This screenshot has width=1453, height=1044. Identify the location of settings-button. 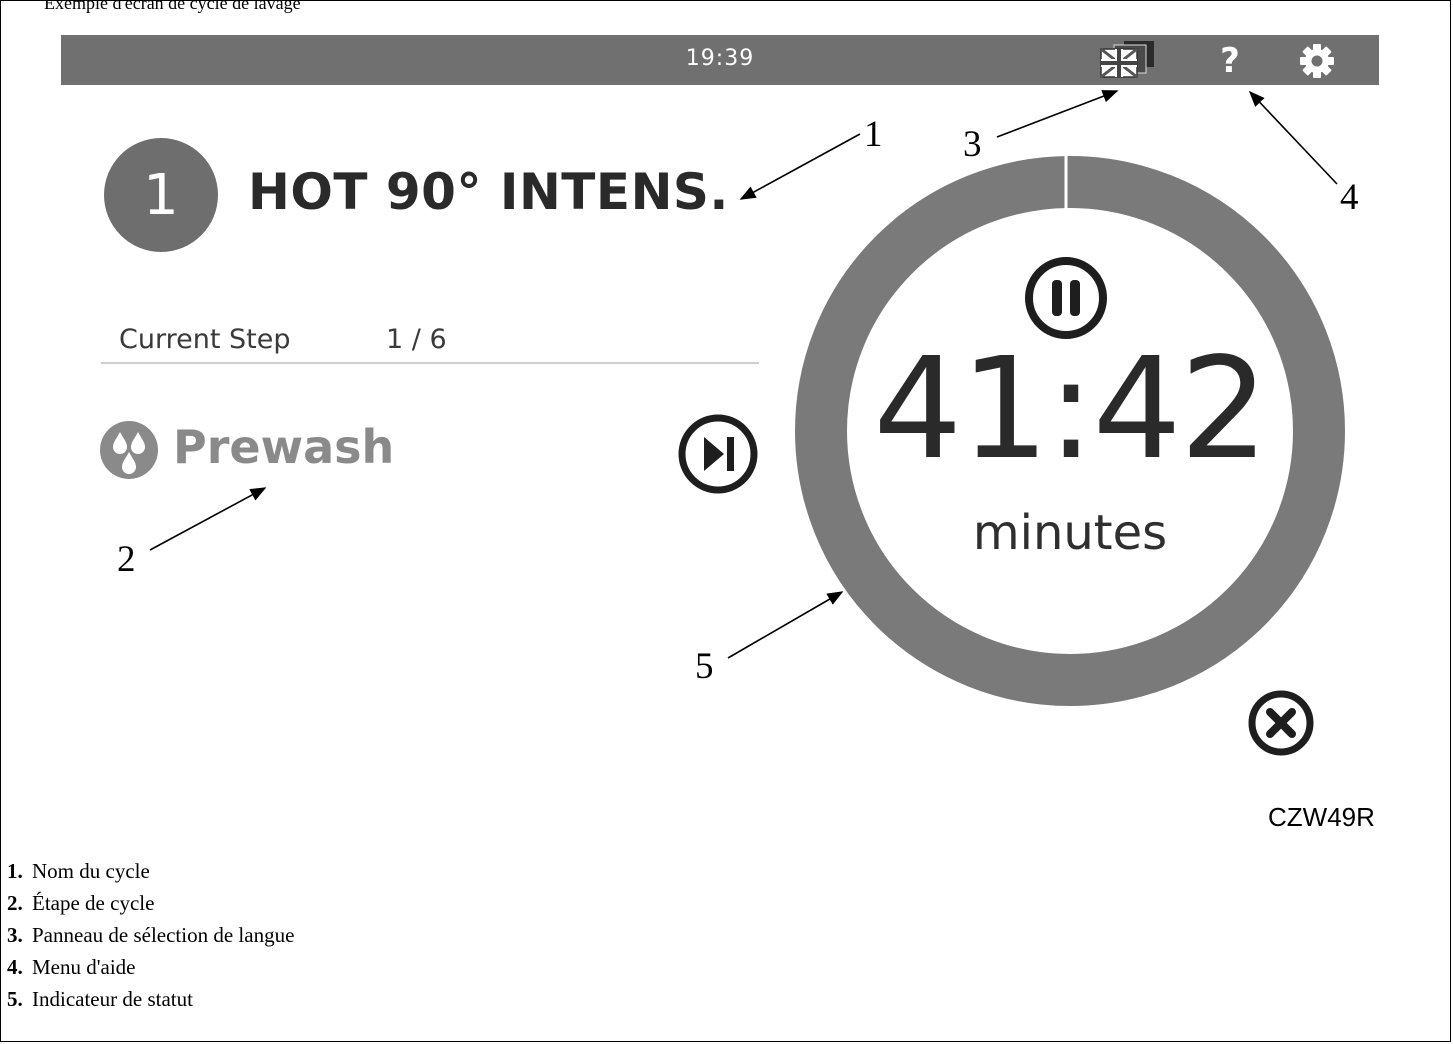
(1317, 61).